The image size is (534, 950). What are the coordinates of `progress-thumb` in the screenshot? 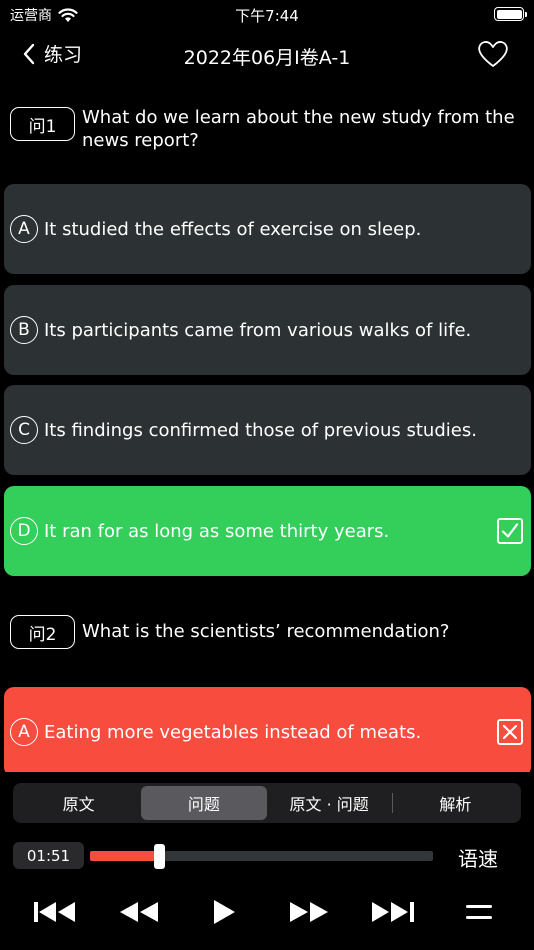 It's located at (159, 856).